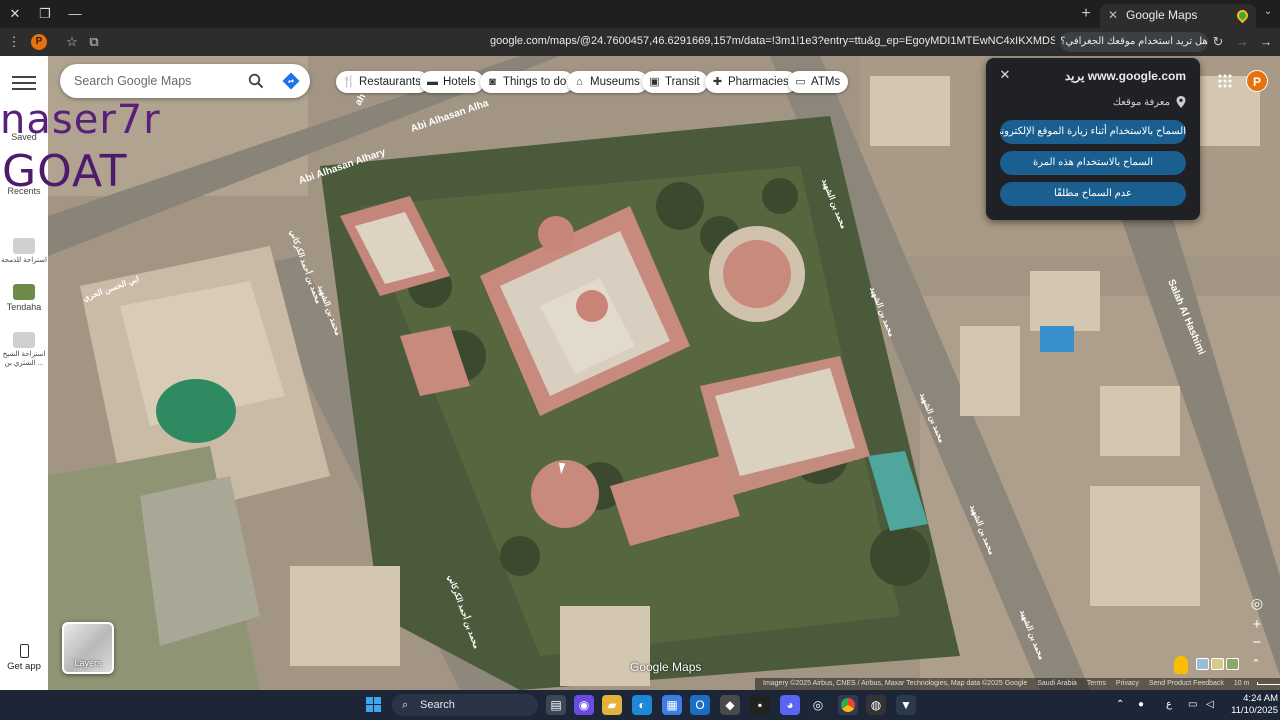  I want to click on chip-atms: ▭ ATMs, so click(818, 82).